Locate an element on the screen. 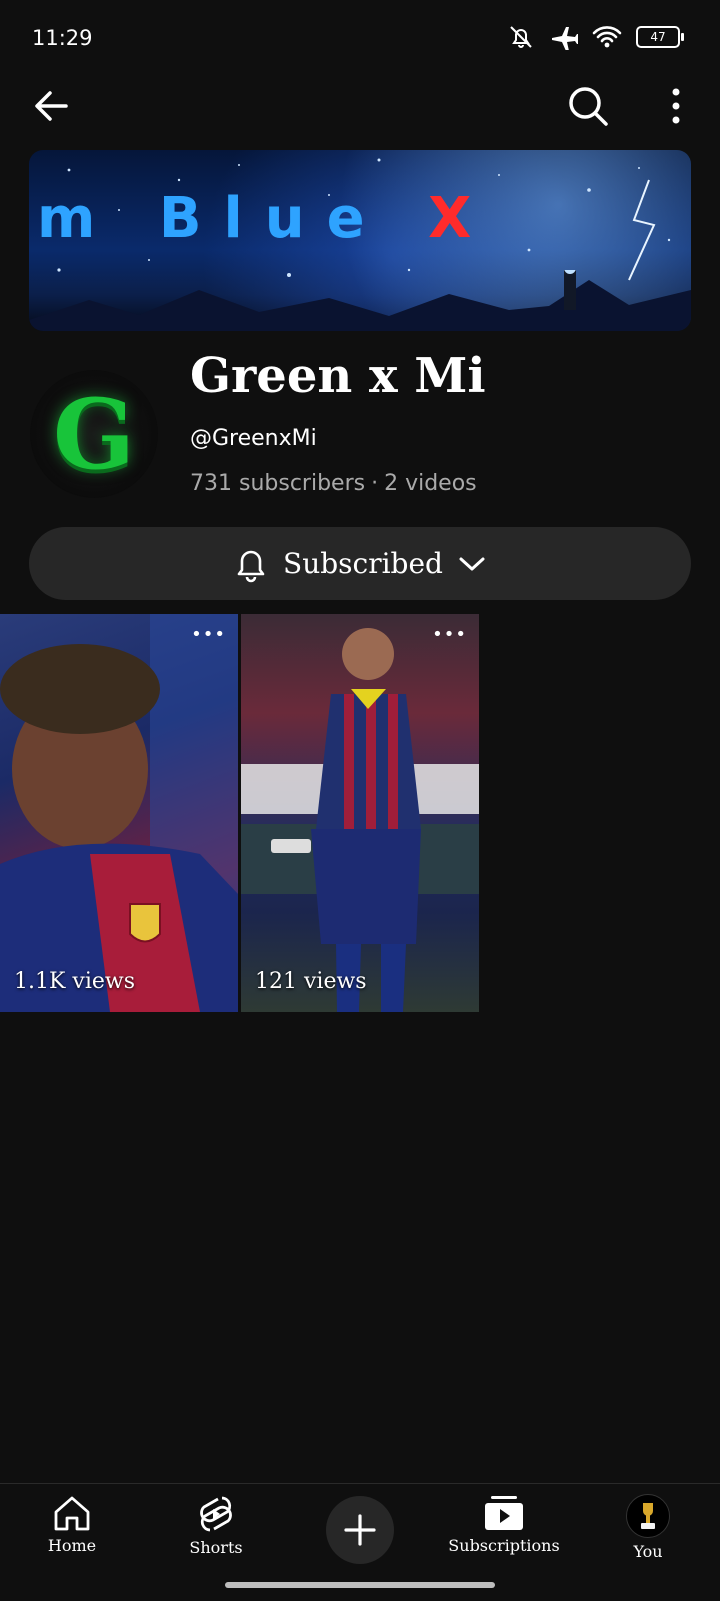  home-icon is located at coordinates (72, 1513).